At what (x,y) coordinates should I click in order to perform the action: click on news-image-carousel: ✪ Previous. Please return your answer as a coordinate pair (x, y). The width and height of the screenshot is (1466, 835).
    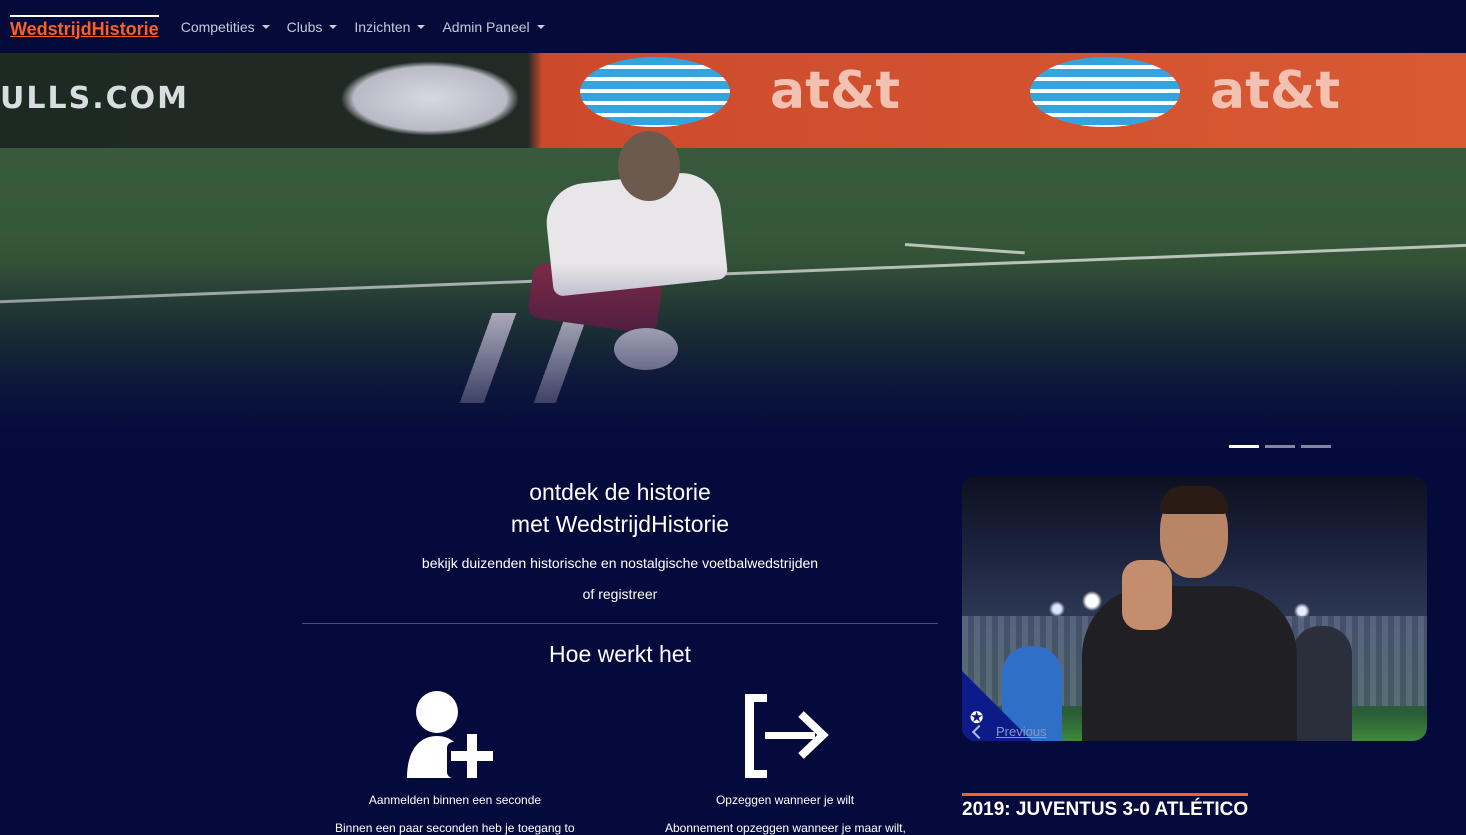
    Looking at the image, I should click on (1194, 608).